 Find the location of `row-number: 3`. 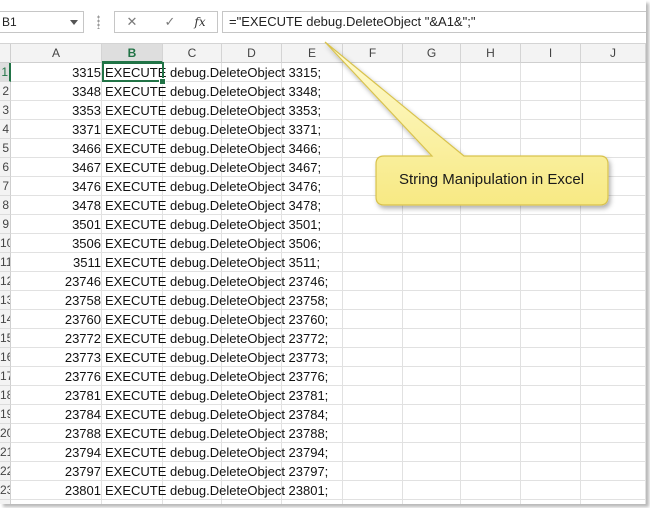

row-number: 3 is located at coordinates (5, 110).